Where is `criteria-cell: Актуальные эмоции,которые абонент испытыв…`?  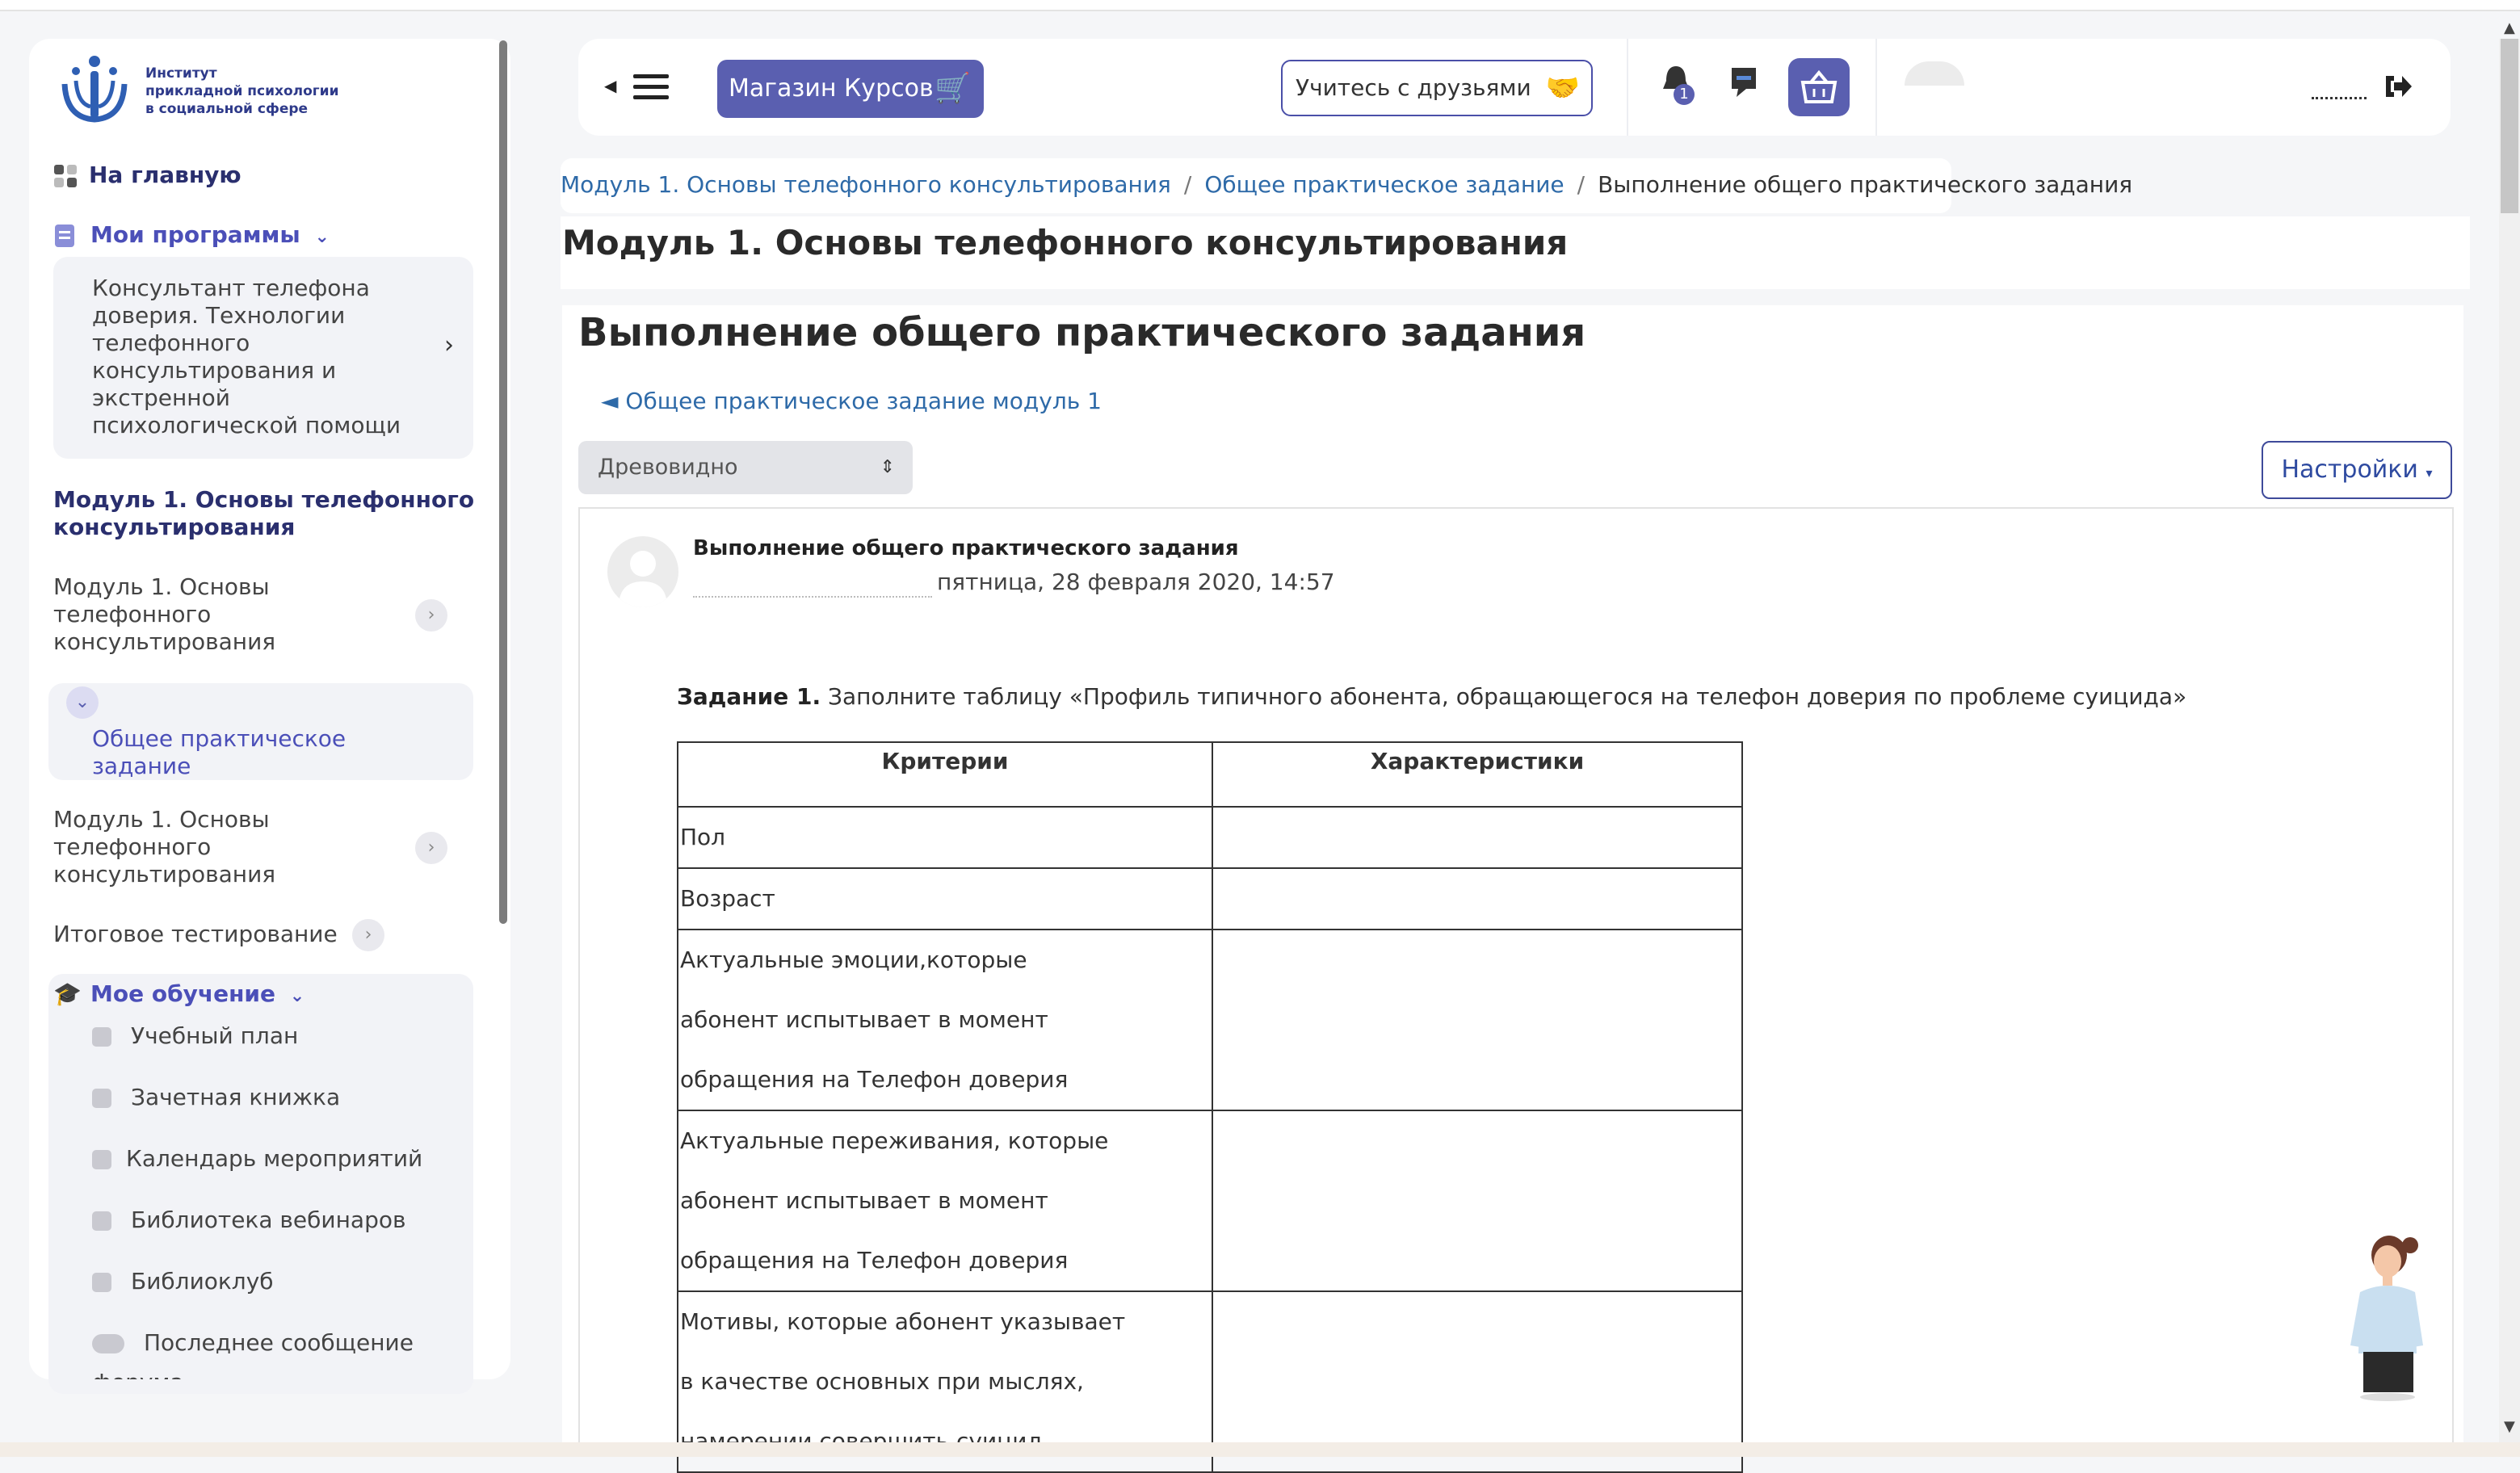 criteria-cell: Актуальные эмоции,которые абонент испытыв… is located at coordinates (945, 1020).